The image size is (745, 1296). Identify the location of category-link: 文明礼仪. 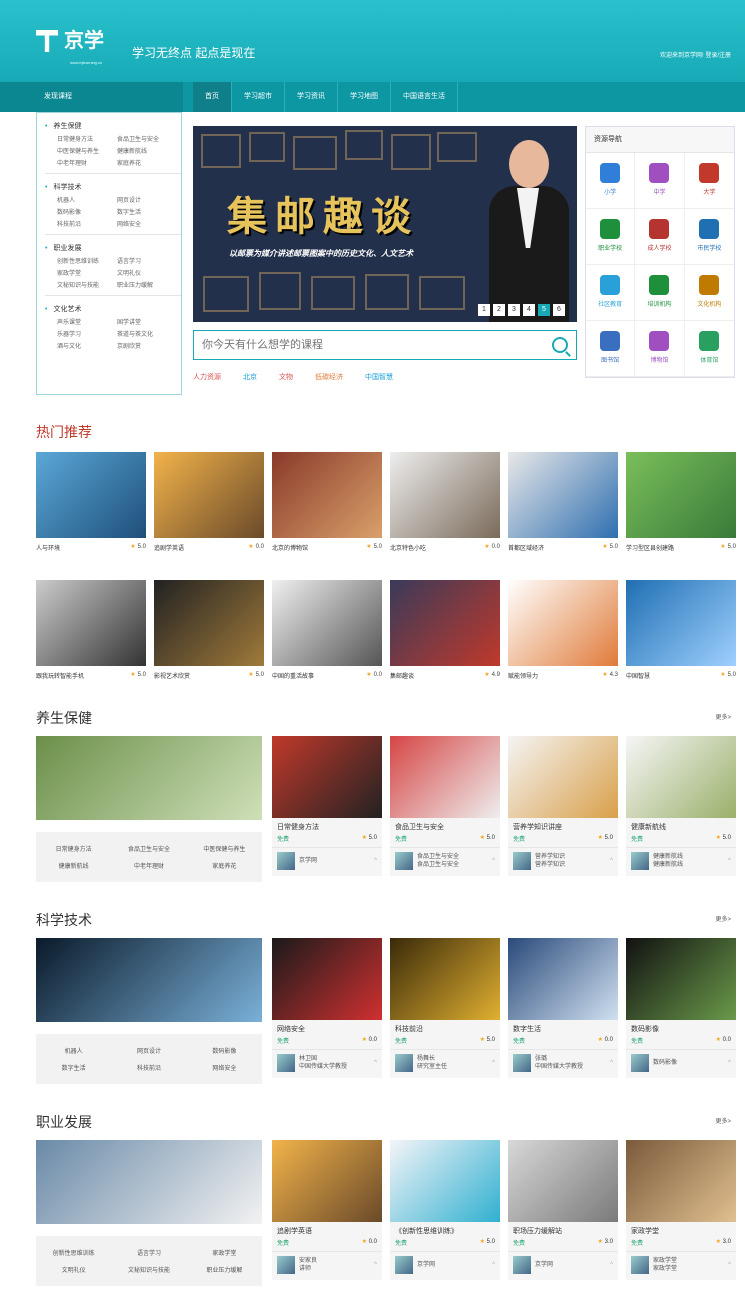
(147, 272).